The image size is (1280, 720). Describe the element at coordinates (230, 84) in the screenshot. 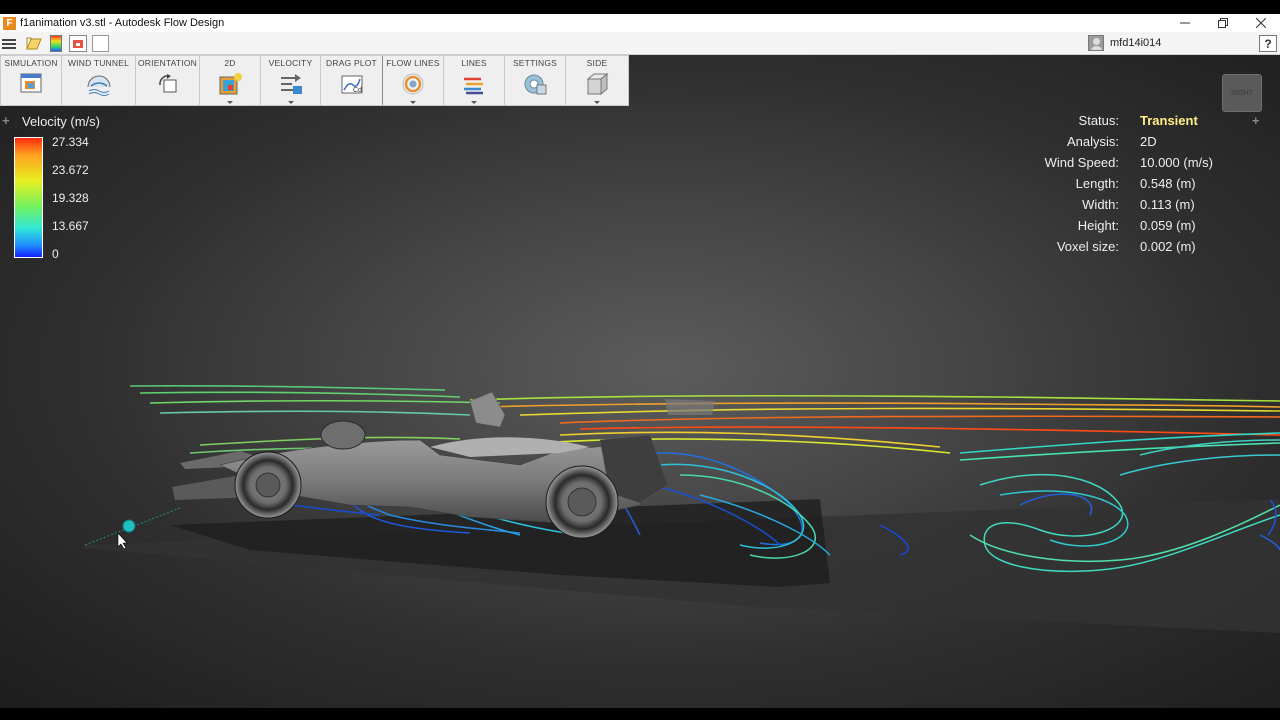

I see `2d-icon` at that location.